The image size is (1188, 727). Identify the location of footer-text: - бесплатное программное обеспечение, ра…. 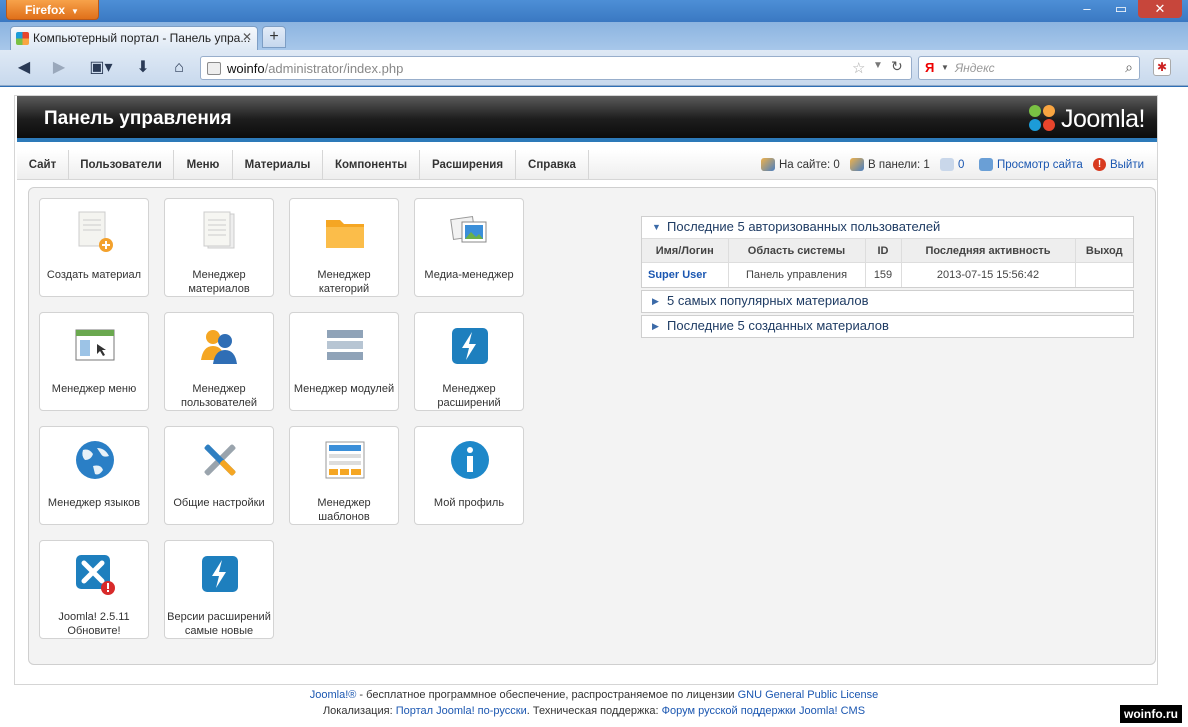
(547, 695).